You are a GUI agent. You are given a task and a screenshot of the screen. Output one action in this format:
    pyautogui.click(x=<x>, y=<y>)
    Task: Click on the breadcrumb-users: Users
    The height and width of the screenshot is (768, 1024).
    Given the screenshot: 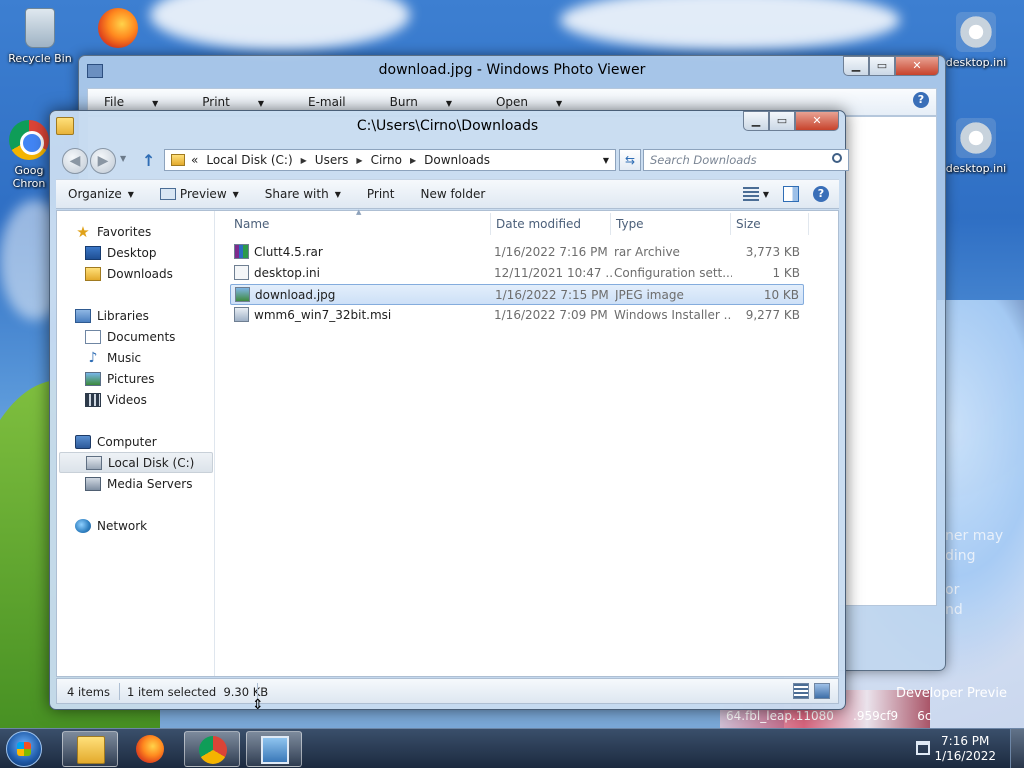 What is the action you would take?
    pyautogui.click(x=332, y=160)
    